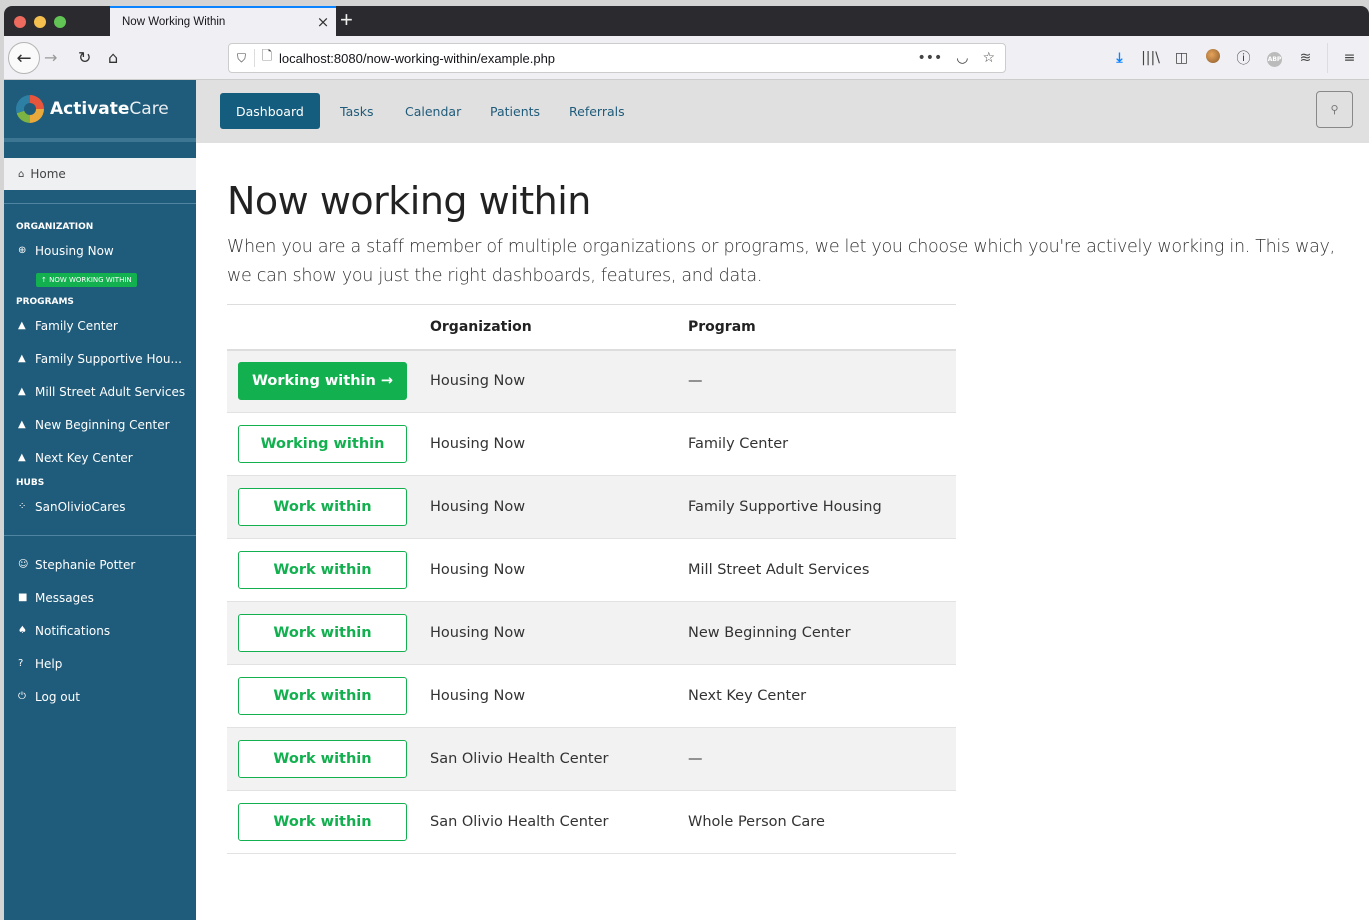 This screenshot has width=1369, height=920. Describe the element at coordinates (591, 381) in the screenshot. I see `table-row: Working within → Housing Now —` at that location.